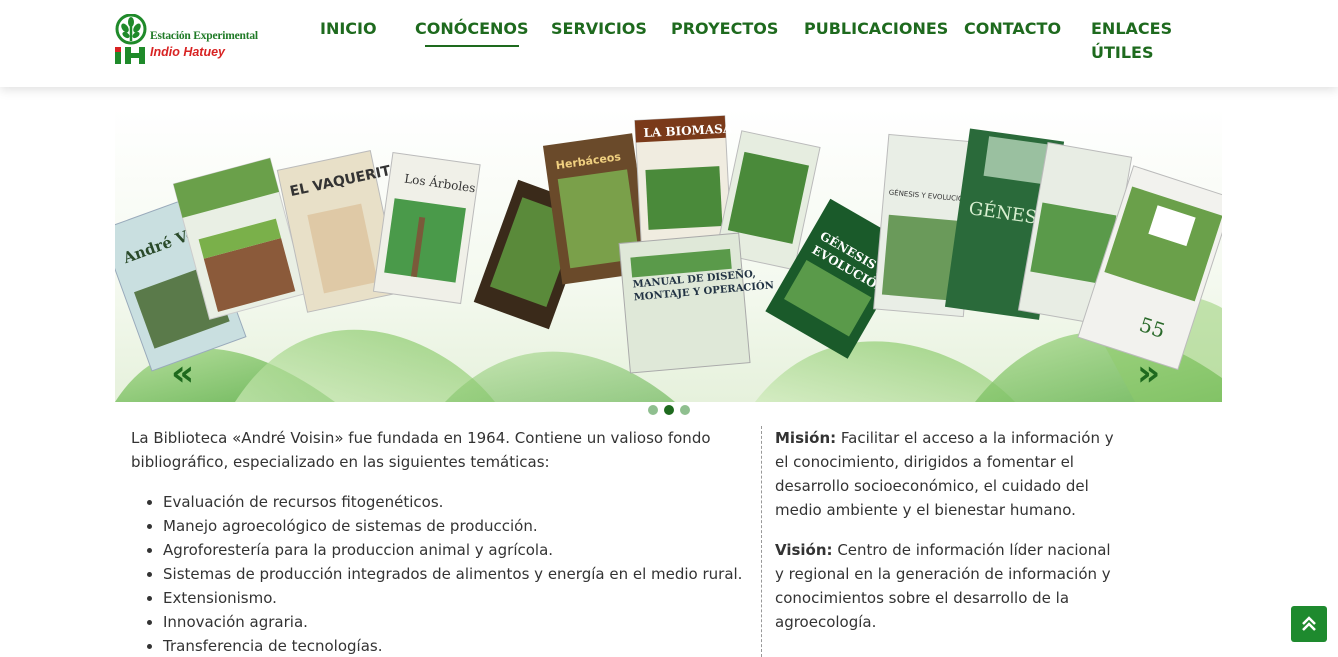  I want to click on back-to-top-button, so click(1309, 624).